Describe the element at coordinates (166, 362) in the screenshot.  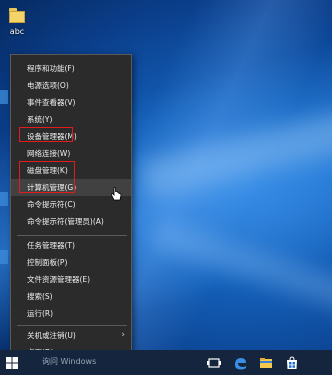
I see `taskbar: 询问 Windows` at that location.